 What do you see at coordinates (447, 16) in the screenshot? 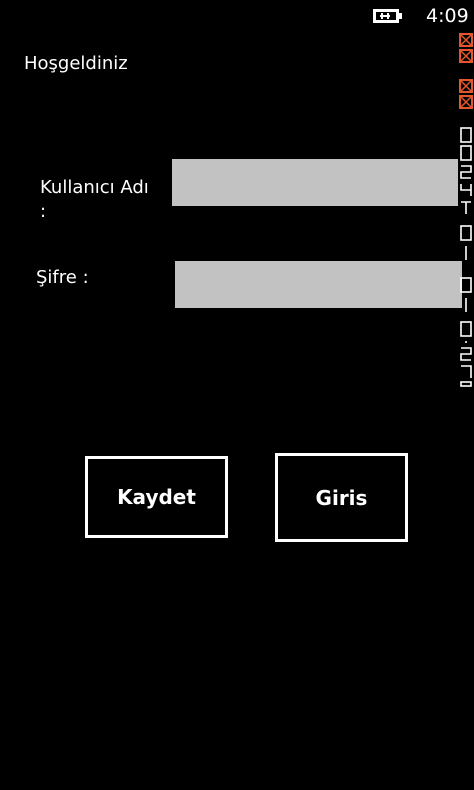
I see `status-clock: 4:09` at bounding box center [447, 16].